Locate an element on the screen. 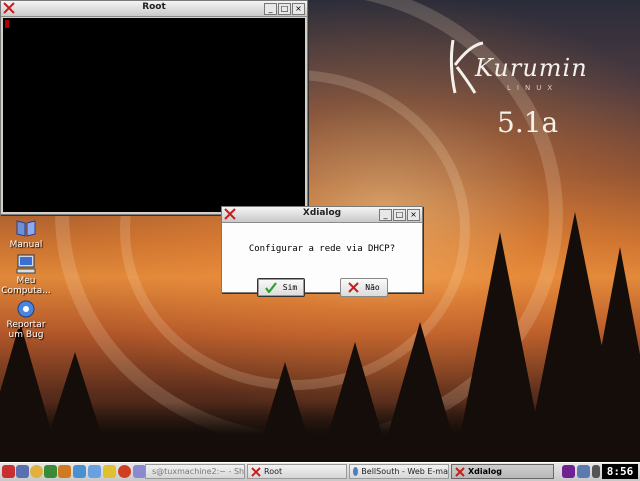 This screenshot has width=640, height=481. task-shell: s@tuxmachine2:~ - Sh is located at coordinates (195, 471).